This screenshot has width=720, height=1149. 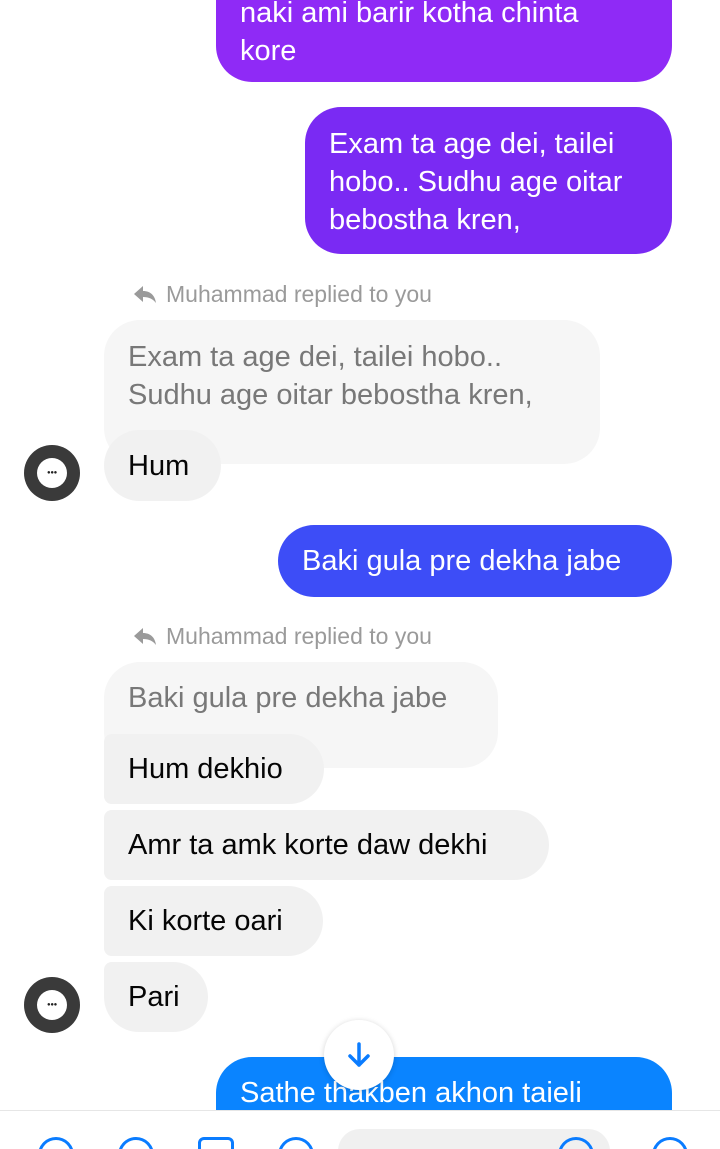 I want to click on arrow-down-icon, so click(x=359, y=1054).